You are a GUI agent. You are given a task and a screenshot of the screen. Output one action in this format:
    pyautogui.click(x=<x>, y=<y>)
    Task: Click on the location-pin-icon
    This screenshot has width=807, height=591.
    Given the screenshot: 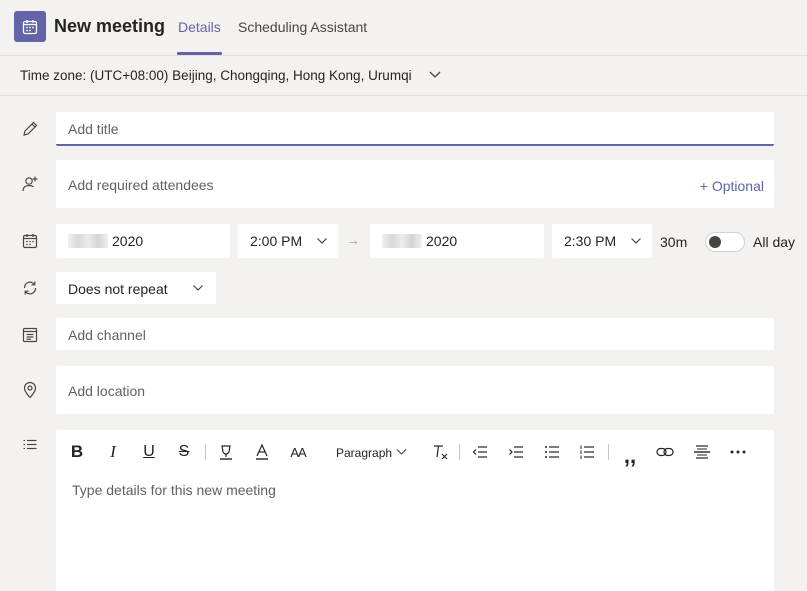 What is the action you would take?
    pyautogui.click(x=30, y=390)
    